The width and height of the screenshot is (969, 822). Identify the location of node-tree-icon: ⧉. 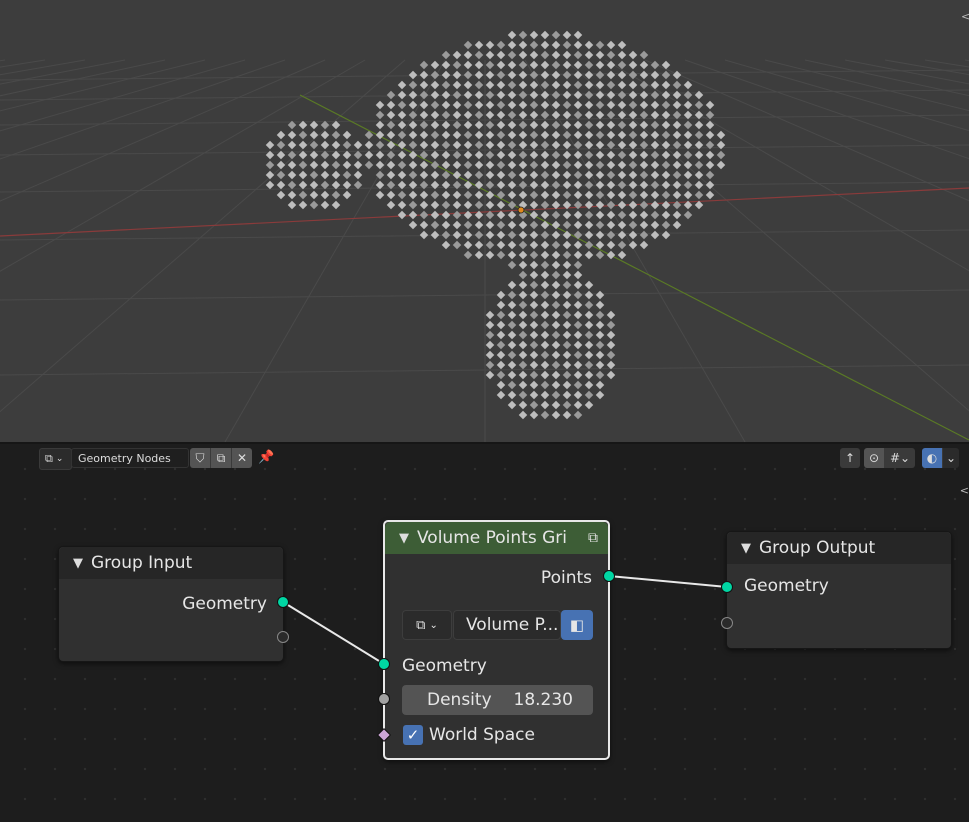
(421, 625).